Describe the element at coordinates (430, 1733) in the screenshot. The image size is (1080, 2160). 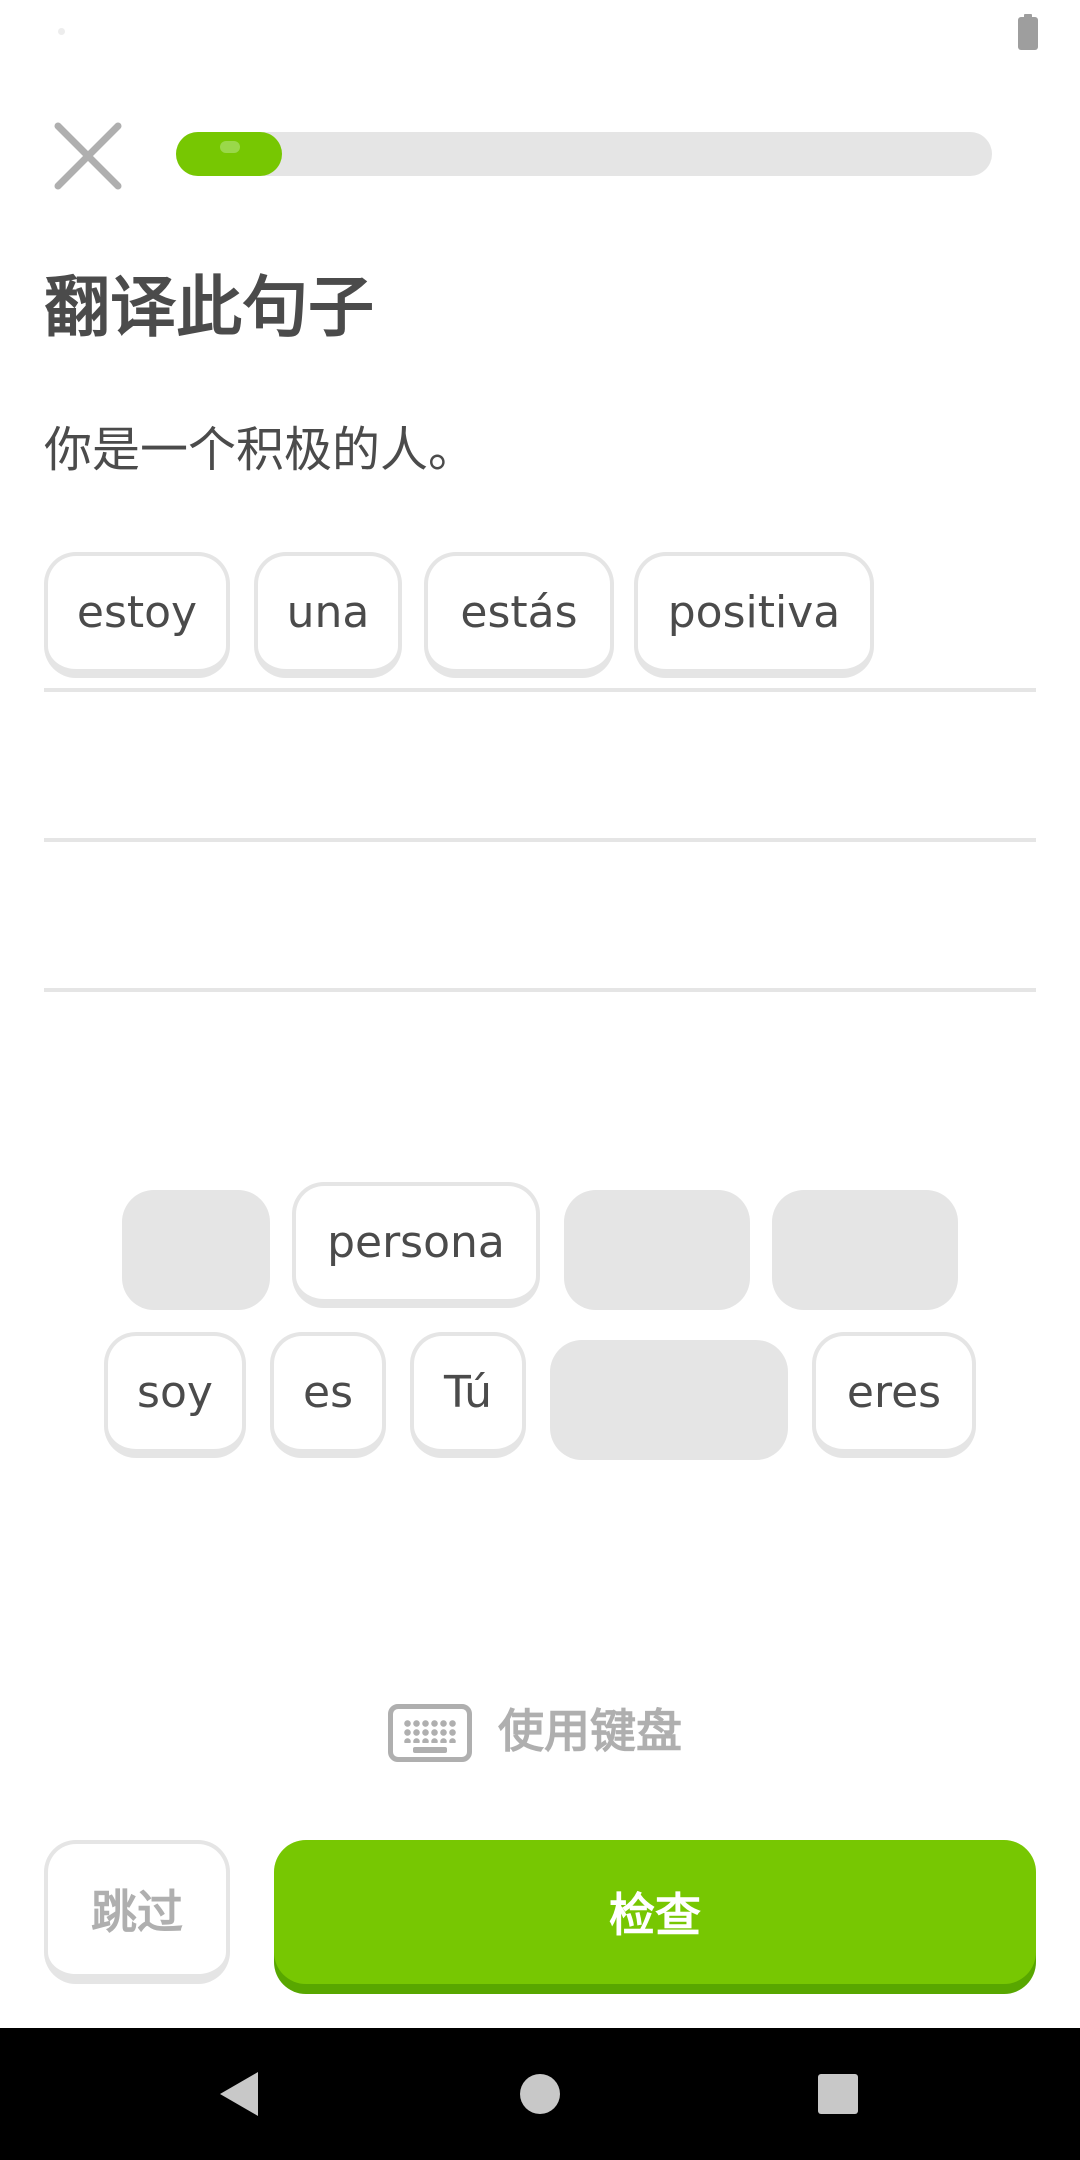
I see `keyboard-icon` at that location.